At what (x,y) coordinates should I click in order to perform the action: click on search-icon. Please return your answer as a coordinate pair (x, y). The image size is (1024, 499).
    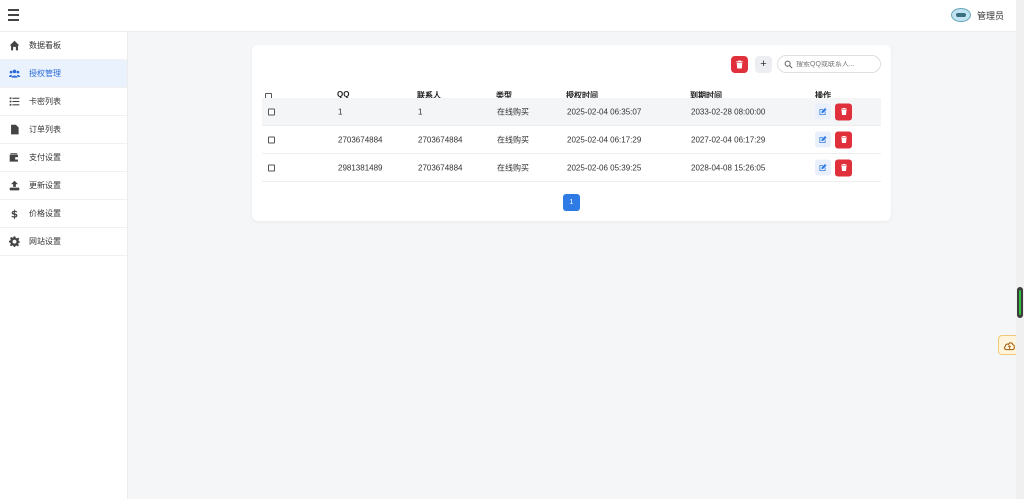
    Looking at the image, I should click on (788, 64).